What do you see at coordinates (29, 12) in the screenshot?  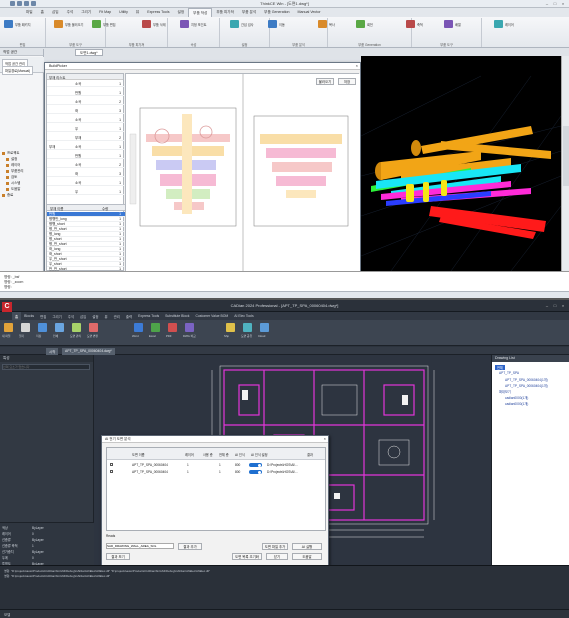 I see `ribbon-tab: 파일` at bounding box center [29, 12].